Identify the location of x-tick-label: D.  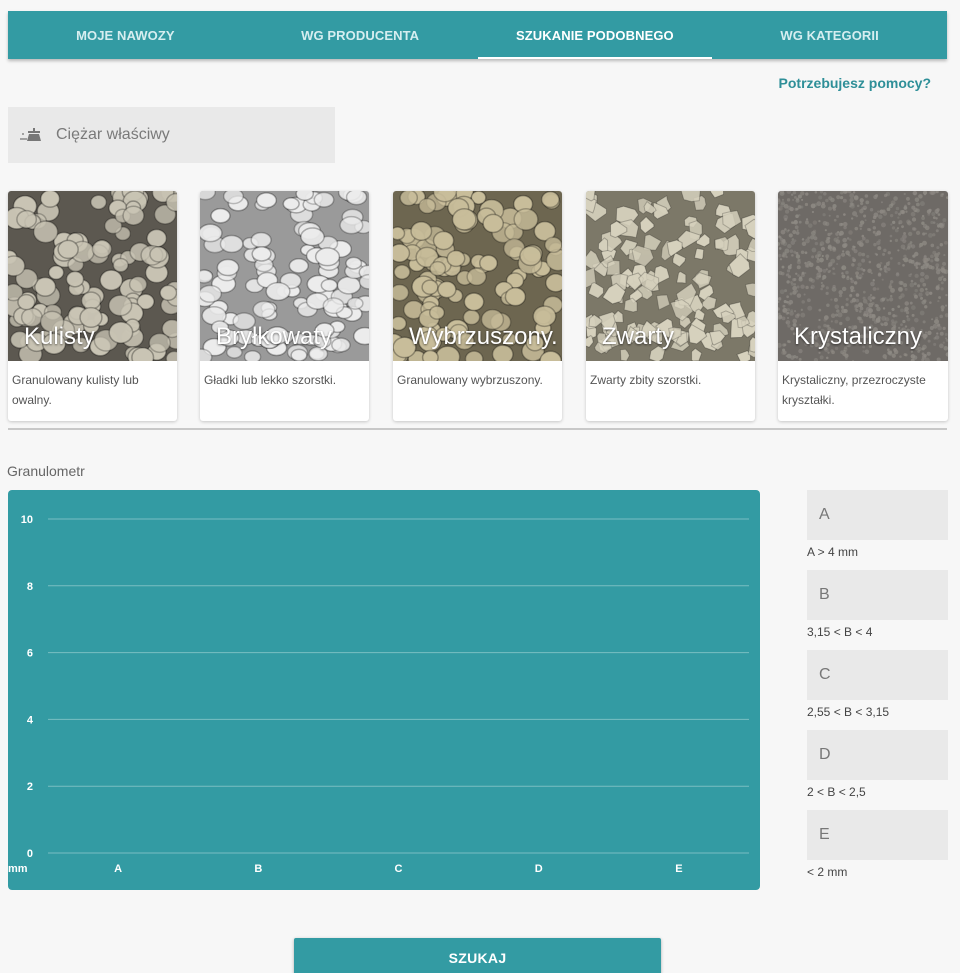
(539, 869).